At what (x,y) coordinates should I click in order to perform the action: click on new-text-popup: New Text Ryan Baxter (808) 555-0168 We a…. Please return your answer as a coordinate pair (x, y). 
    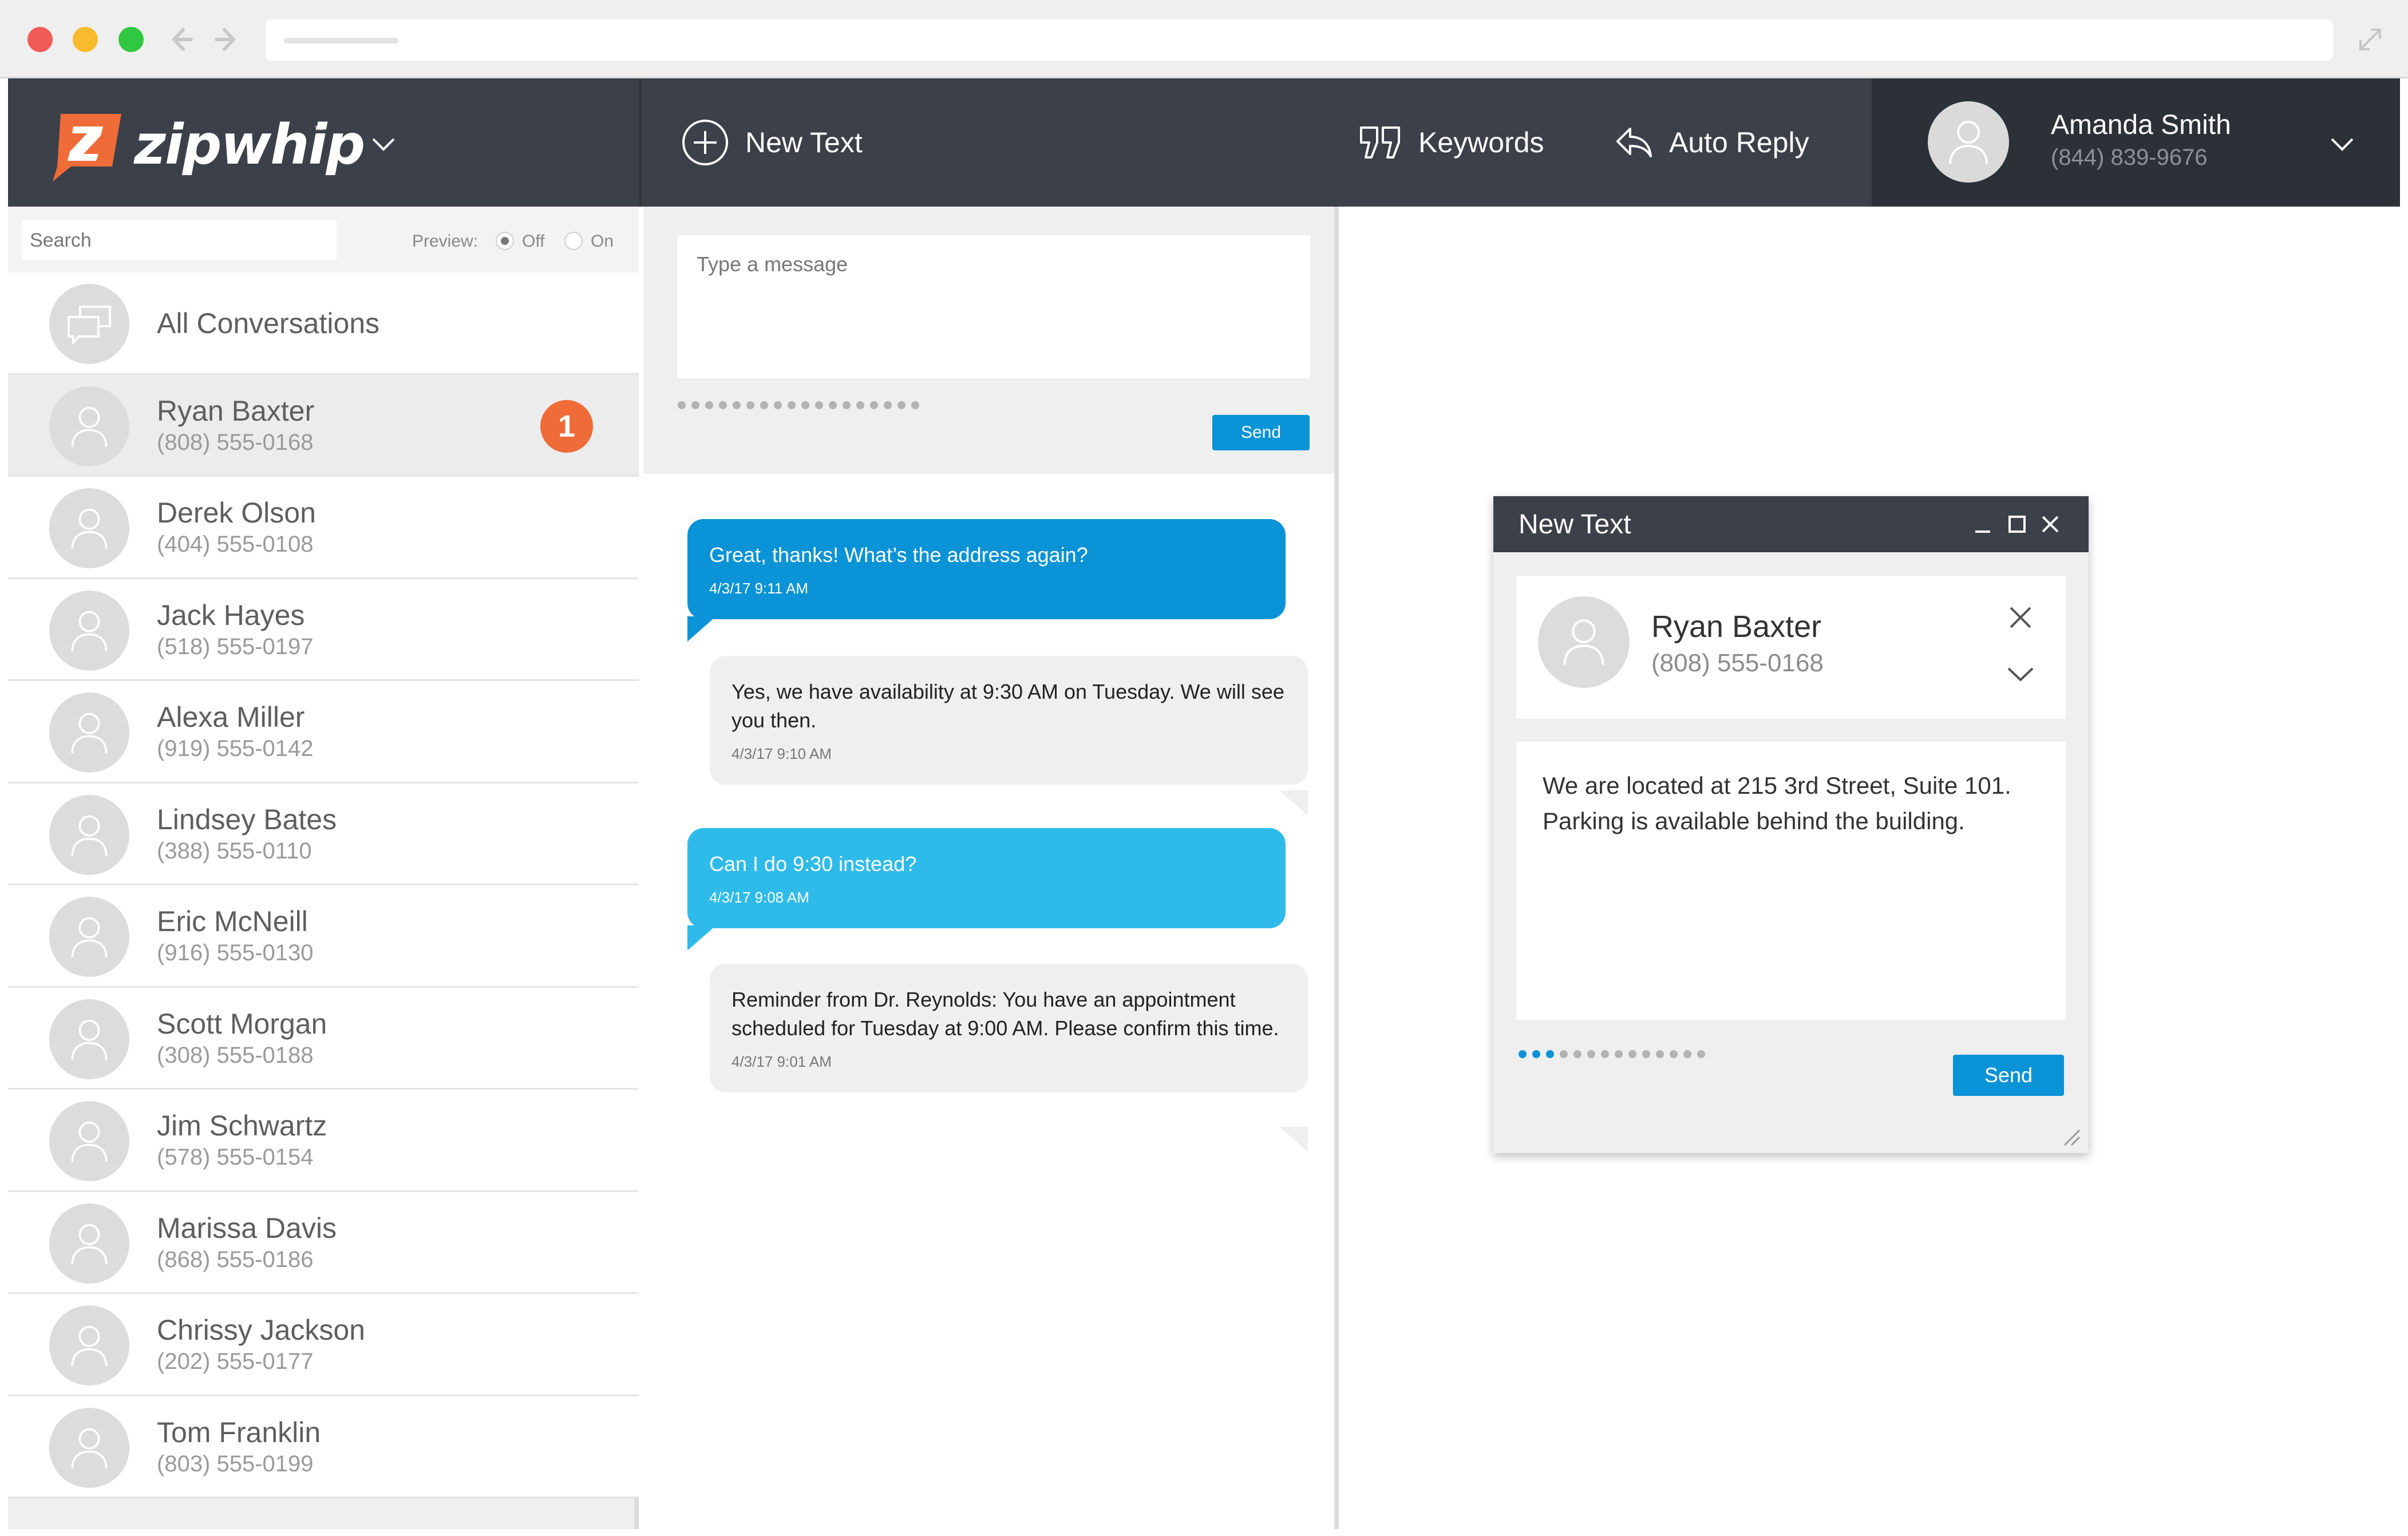
    Looking at the image, I should click on (1791, 824).